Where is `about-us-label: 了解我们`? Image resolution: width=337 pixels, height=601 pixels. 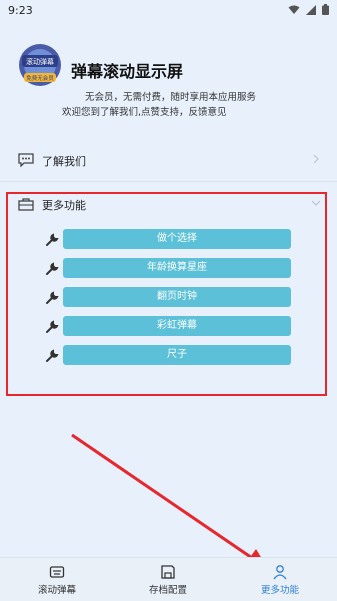 about-us-label: 了解我们 is located at coordinates (64, 161).